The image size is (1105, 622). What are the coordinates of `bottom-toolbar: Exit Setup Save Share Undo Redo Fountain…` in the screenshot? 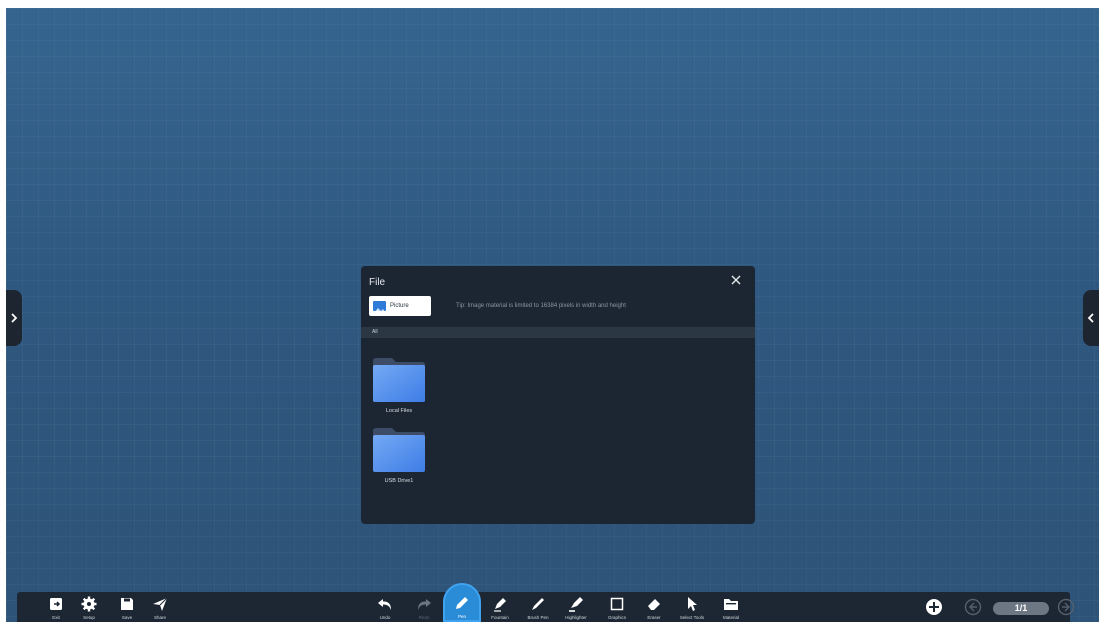 It's located at (543, 607).